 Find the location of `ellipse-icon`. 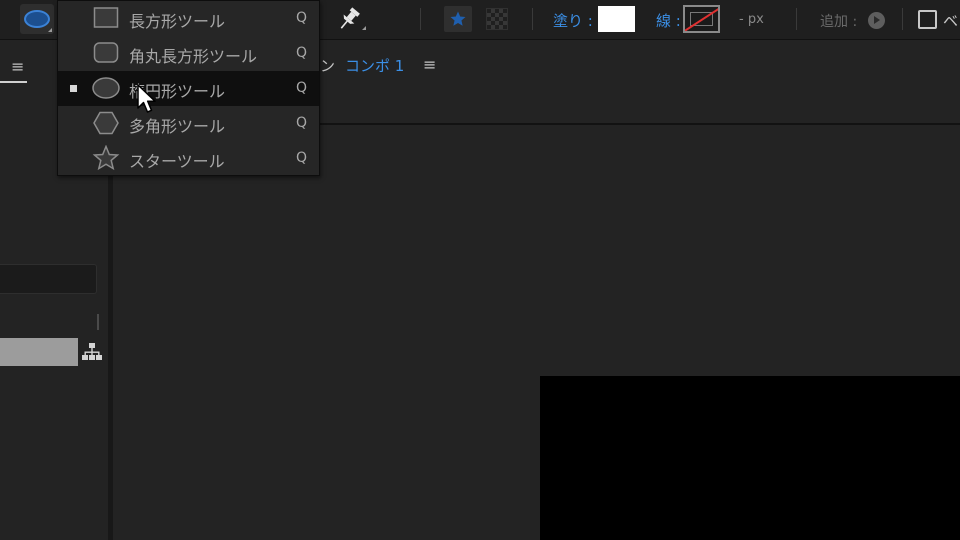

ellipse-icon is located at coordinates (106, 88).